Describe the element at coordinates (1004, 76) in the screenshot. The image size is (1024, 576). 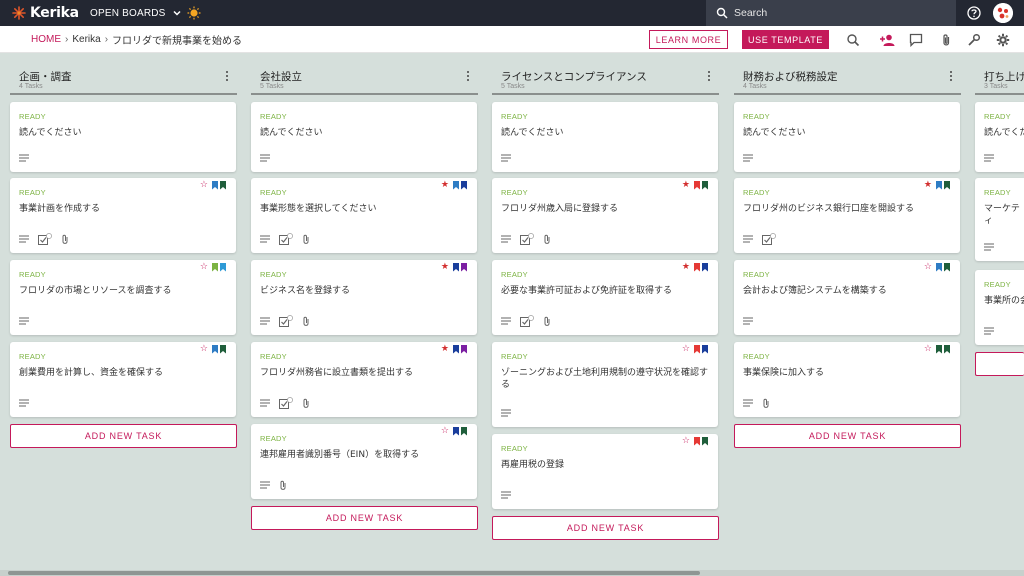
I see `column-title: 打ち上げ` at that location.